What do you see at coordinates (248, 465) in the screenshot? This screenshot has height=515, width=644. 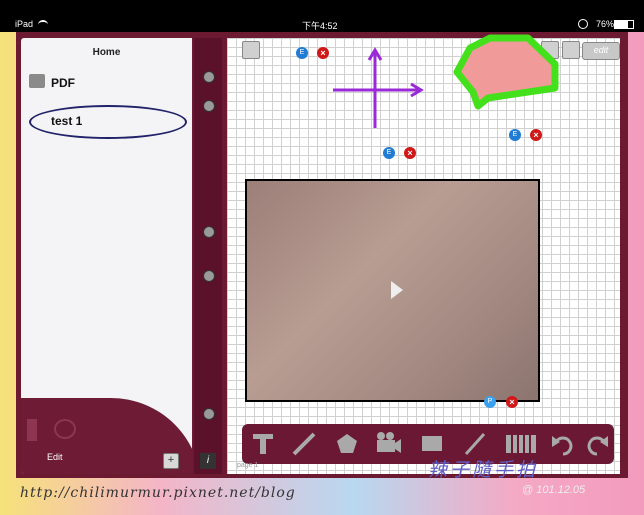 I see `page-label: page 1` at bounding box center [248, 465].